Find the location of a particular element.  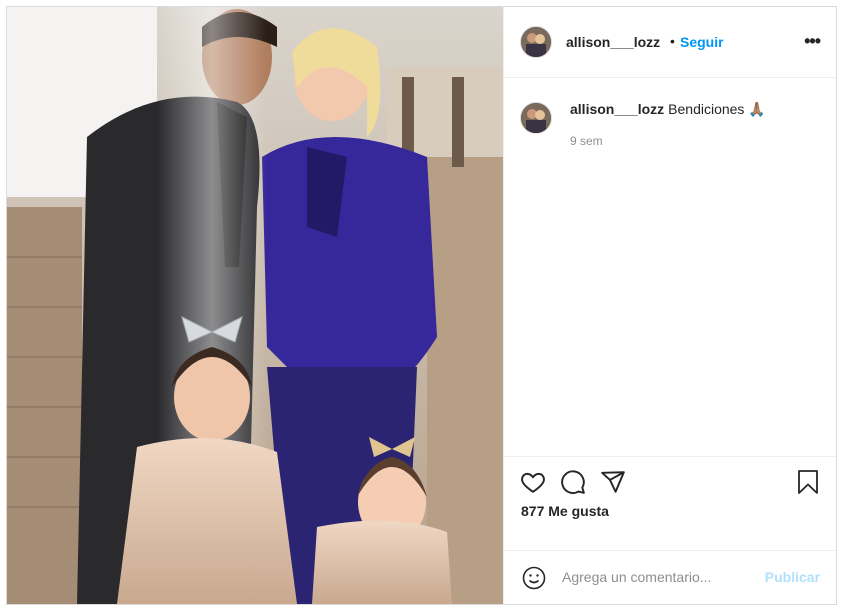

heart-icon is located at coordinates (533, 484).